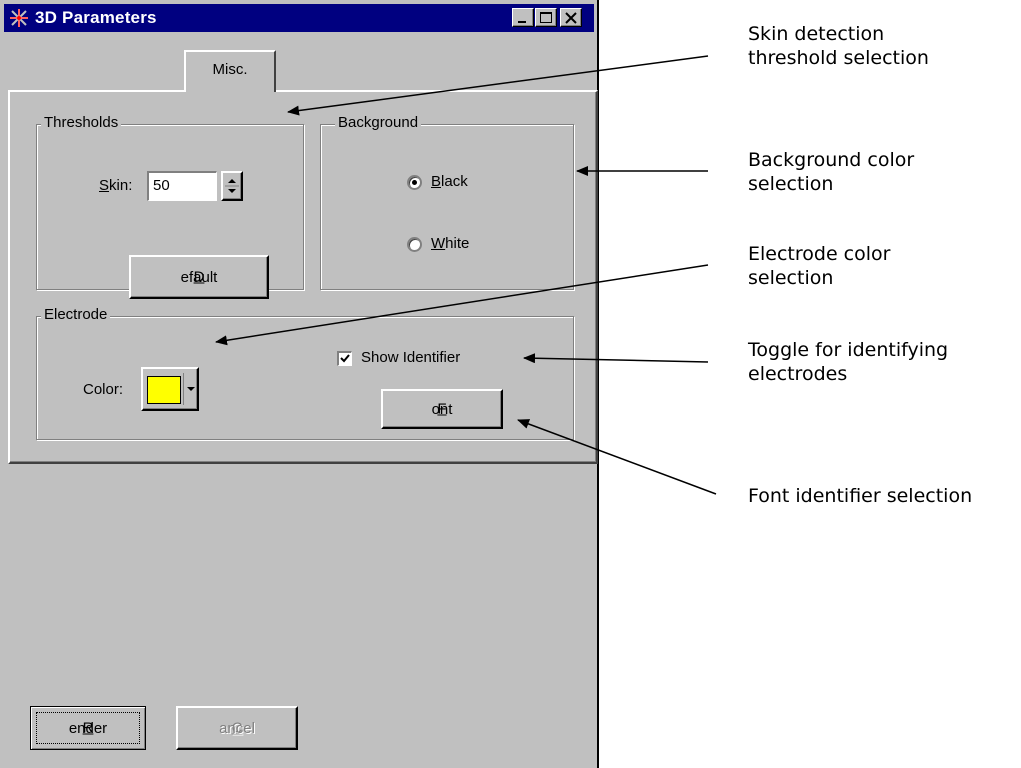  I want to click on annotation-background-color: Background color selection, so click(831, 172).